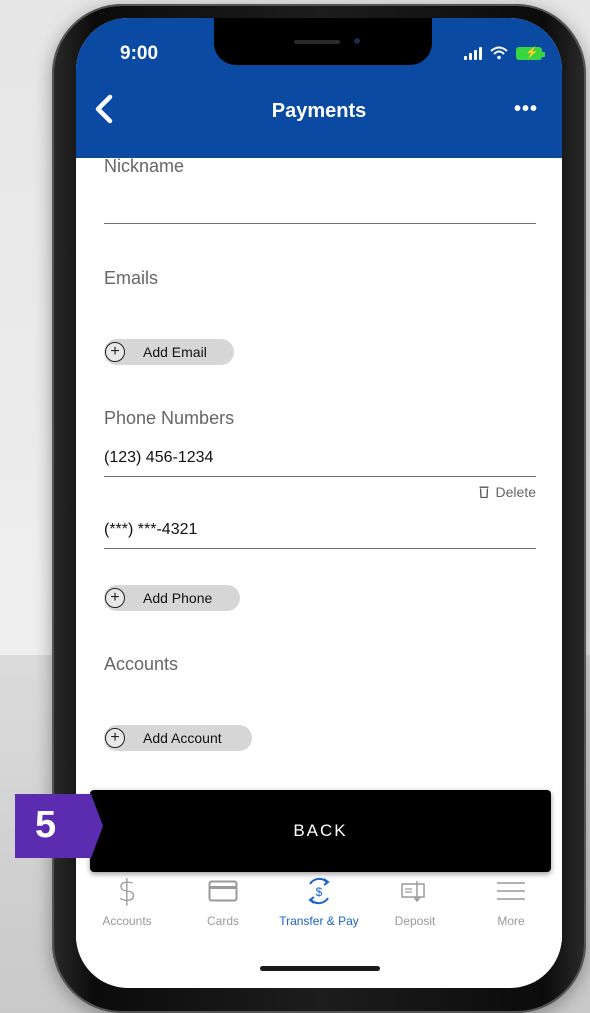 The width and height of the screenshot is (590, 1013). I want to click on phone-field-2-underline, so click(320, 548).